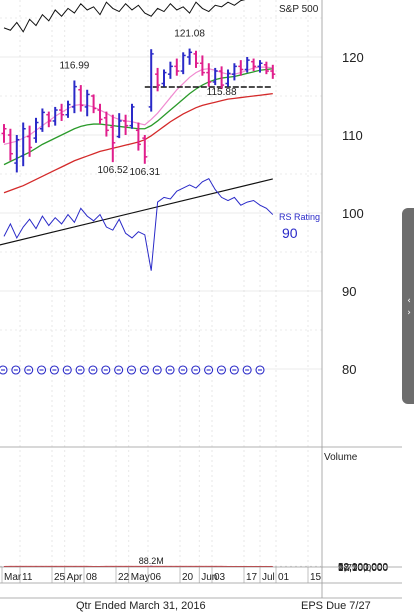  I want to click on x-tick-label: 03, so click(220, 577).